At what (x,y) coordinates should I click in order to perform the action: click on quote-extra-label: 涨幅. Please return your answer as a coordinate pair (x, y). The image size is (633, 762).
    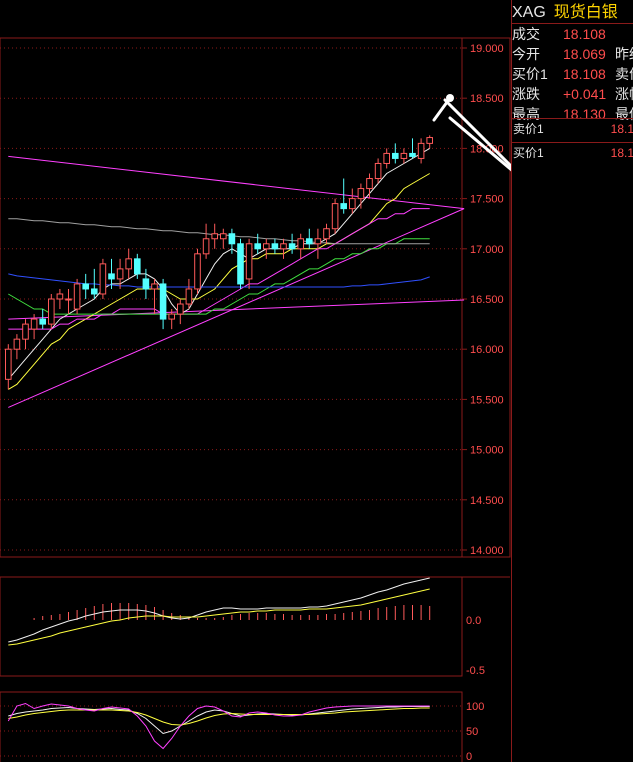
    Looking at the image, I should click on (624, 94).